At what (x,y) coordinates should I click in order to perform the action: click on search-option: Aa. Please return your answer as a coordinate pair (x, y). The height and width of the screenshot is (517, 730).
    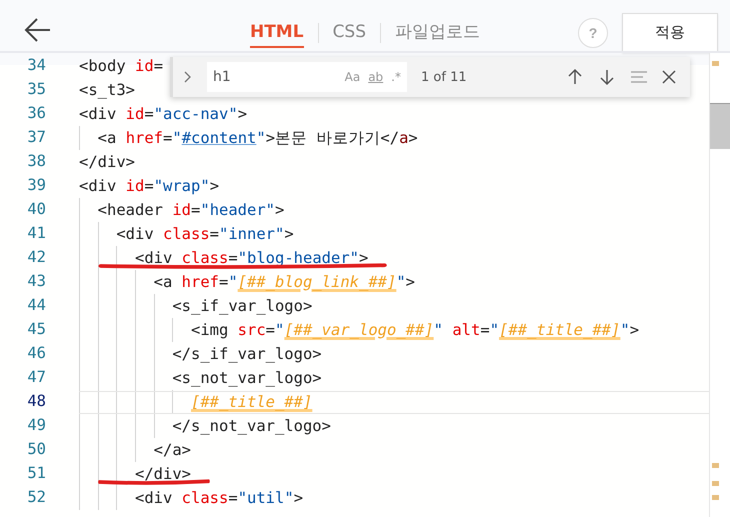
    Looking at the image, I should click on (352, 77).